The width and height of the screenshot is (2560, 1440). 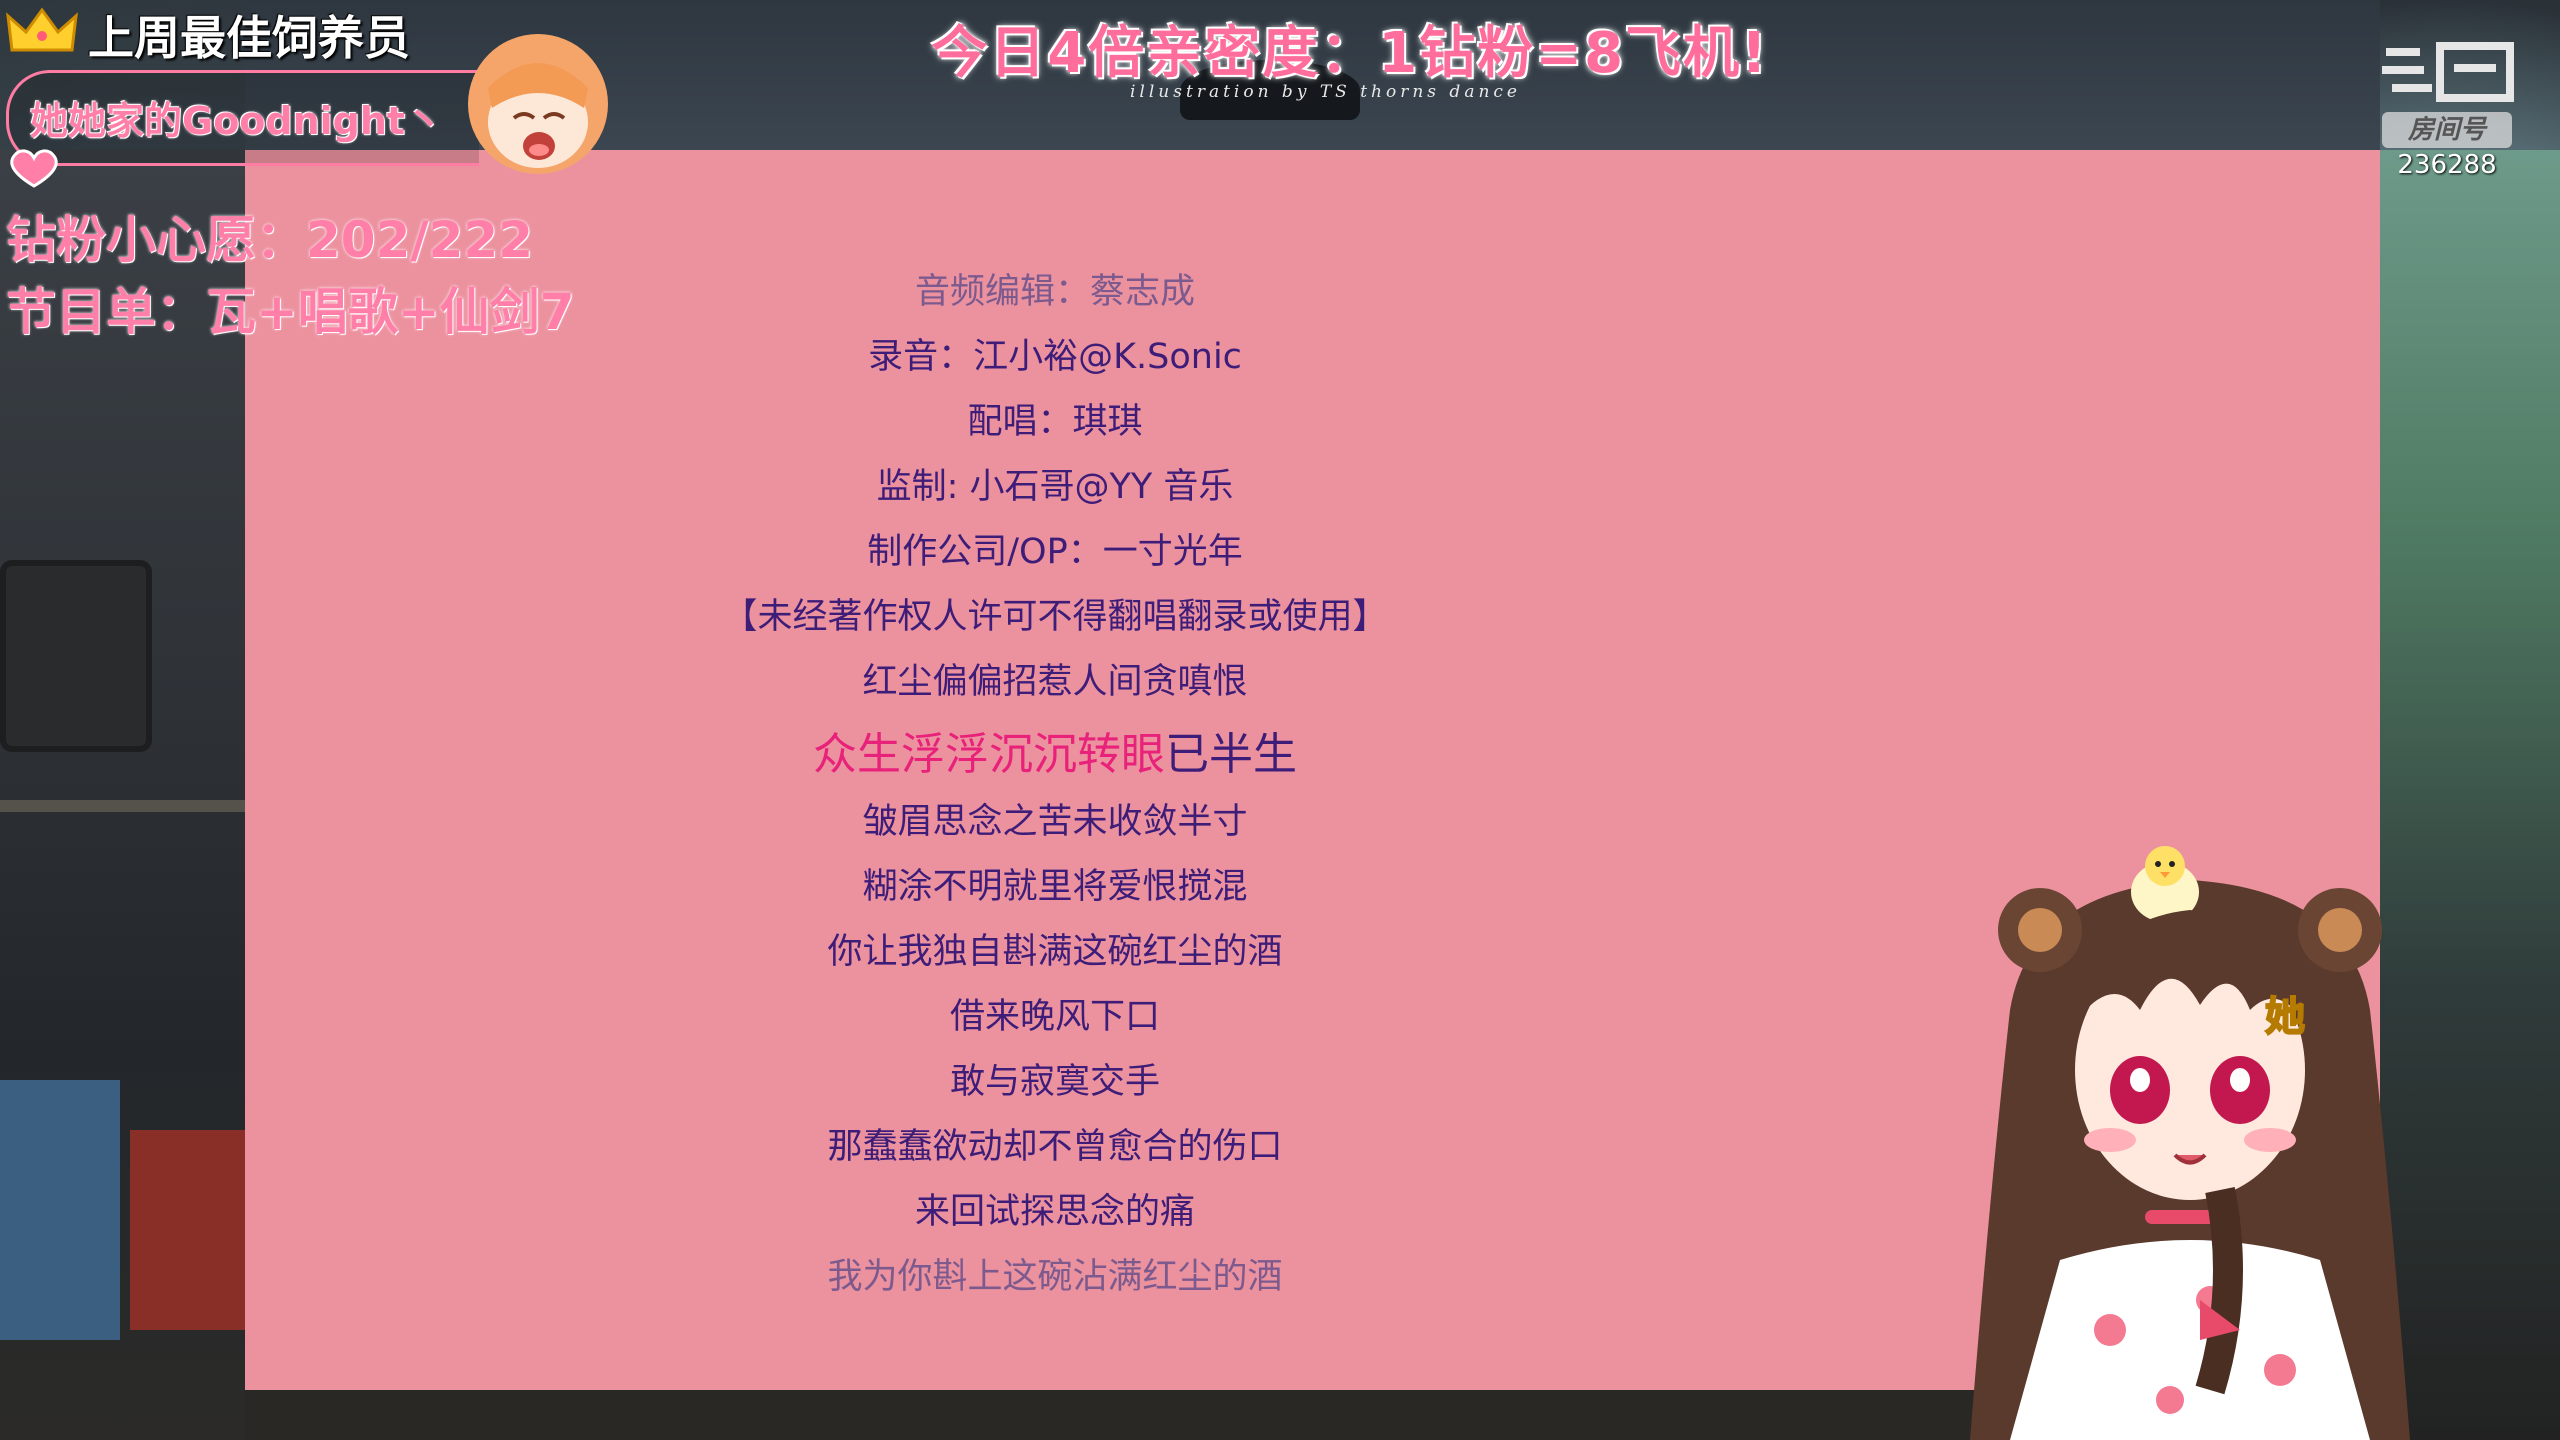 I want to click on crown-icon, so click(x=42, y=29).